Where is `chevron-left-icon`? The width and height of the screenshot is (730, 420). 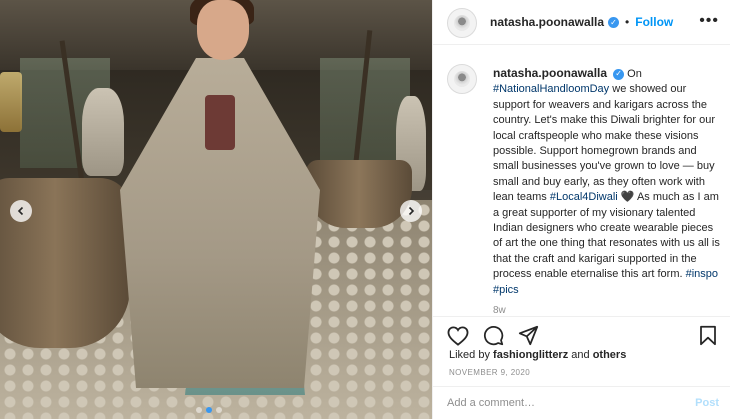
chevron-left-icon is located at coordinates (21, 211).